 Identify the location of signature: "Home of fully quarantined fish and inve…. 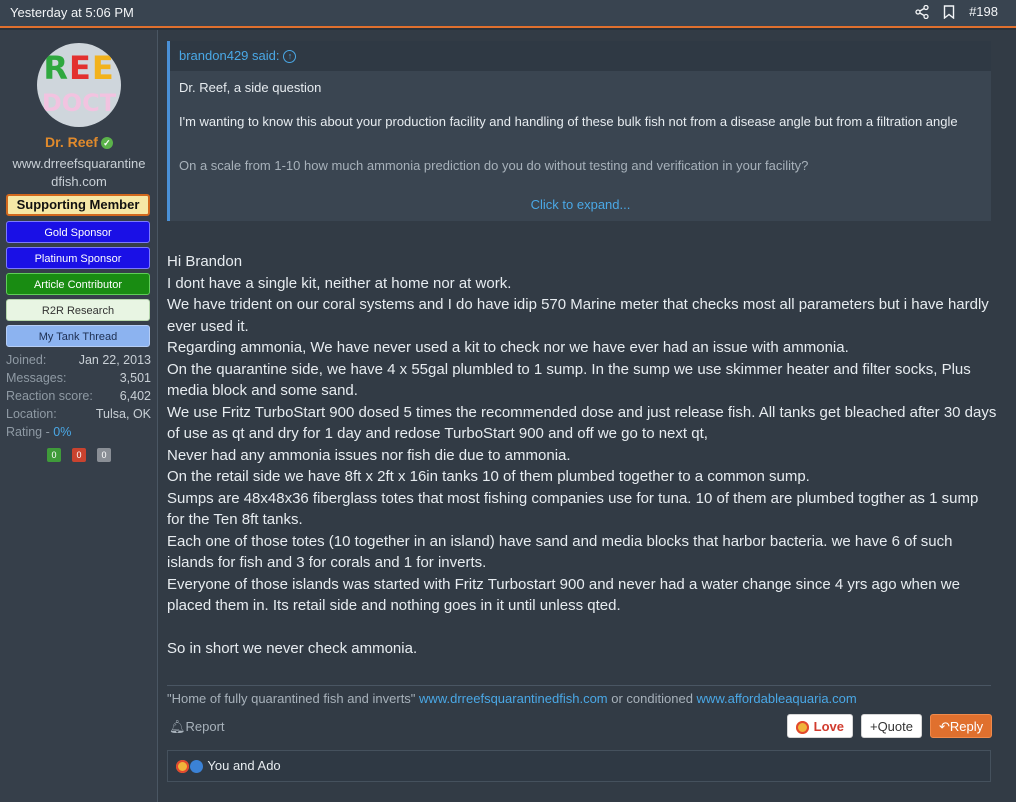
(579, 695).